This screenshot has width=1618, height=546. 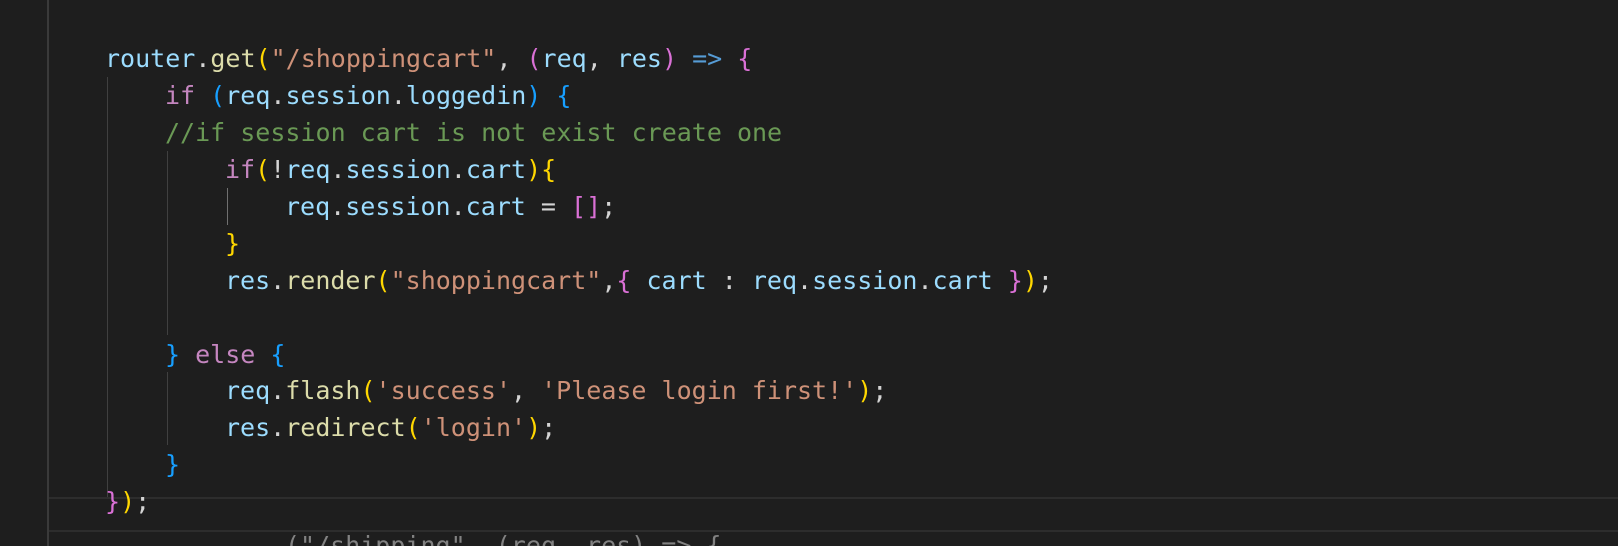 I want to click on code-line-12: }, so click(x=172, y=464).